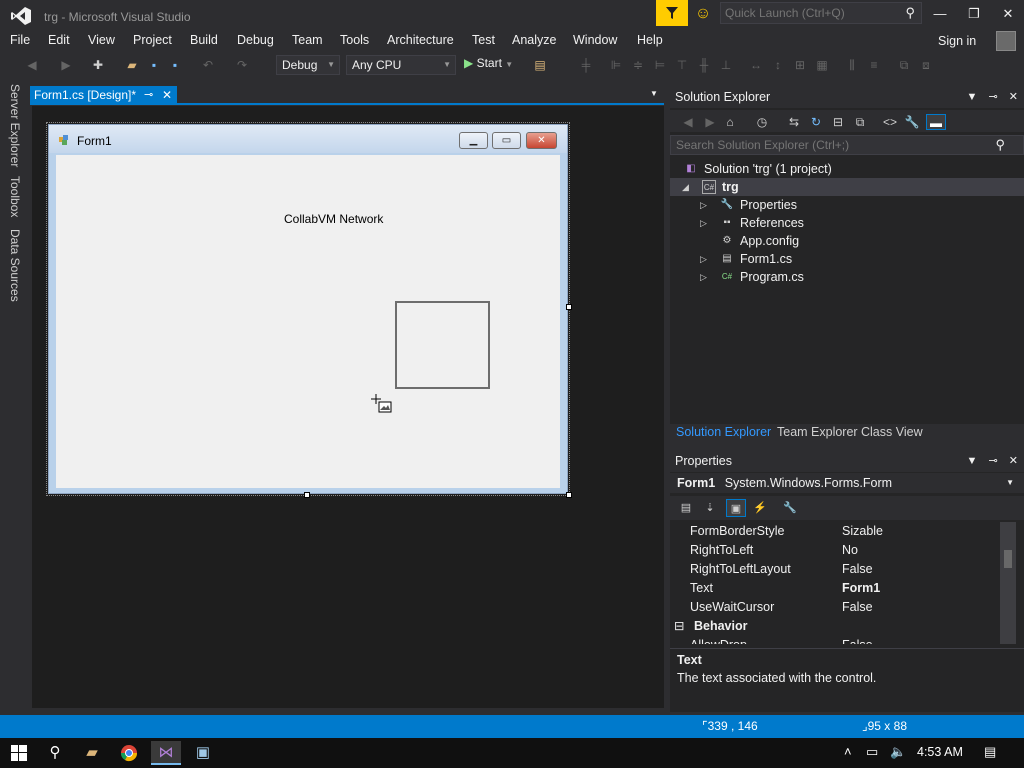 The height and width of the screenshot is (768, 1024). I want to click on property-row: FormBorderStyle Sizable, so click(835, 531).